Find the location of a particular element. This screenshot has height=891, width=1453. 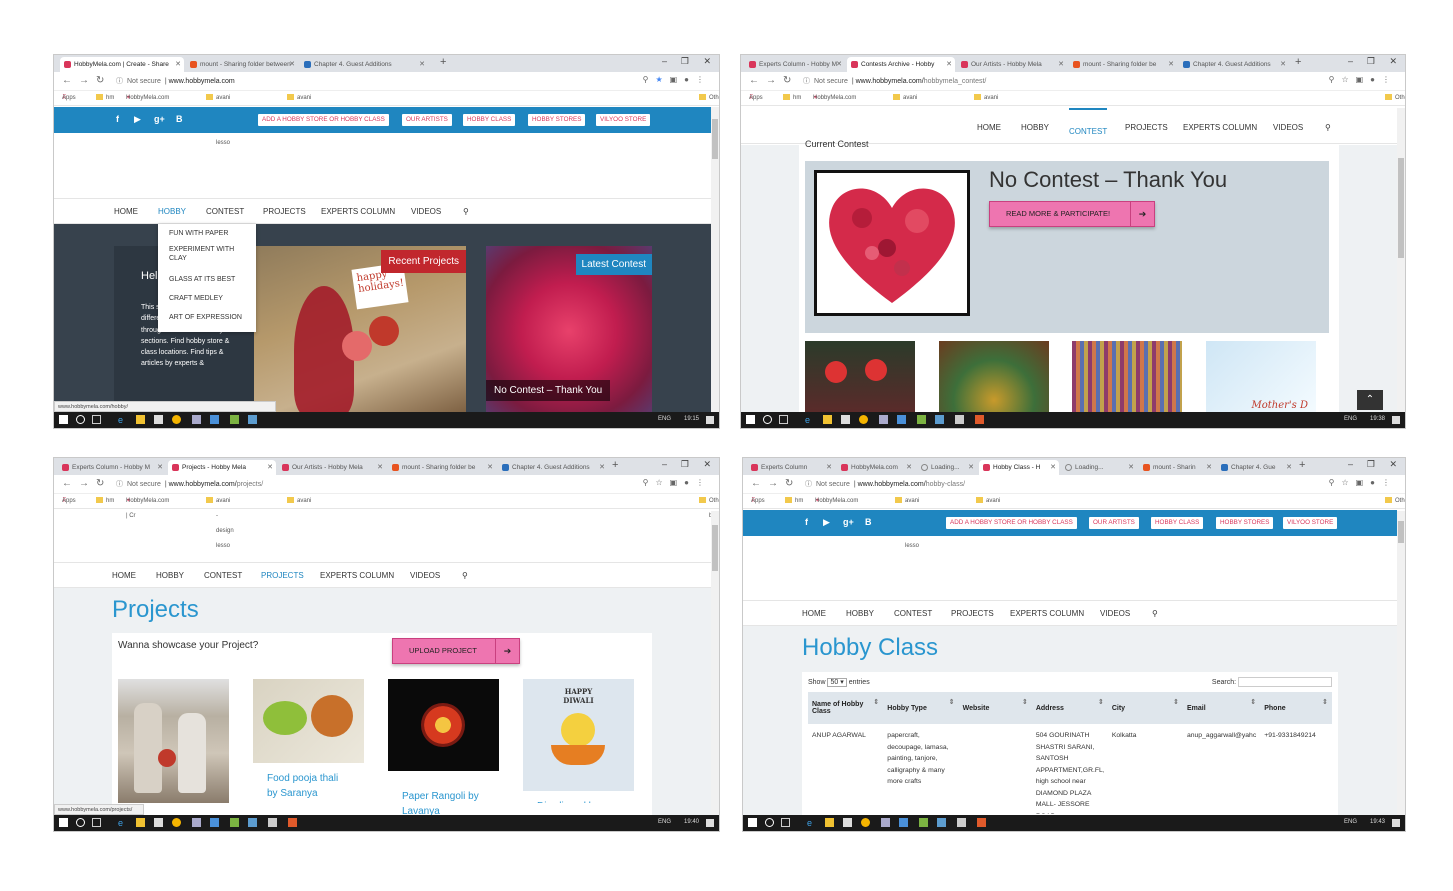

browser-tab: Loading... ✕ is located at coordinates (1099, 467).